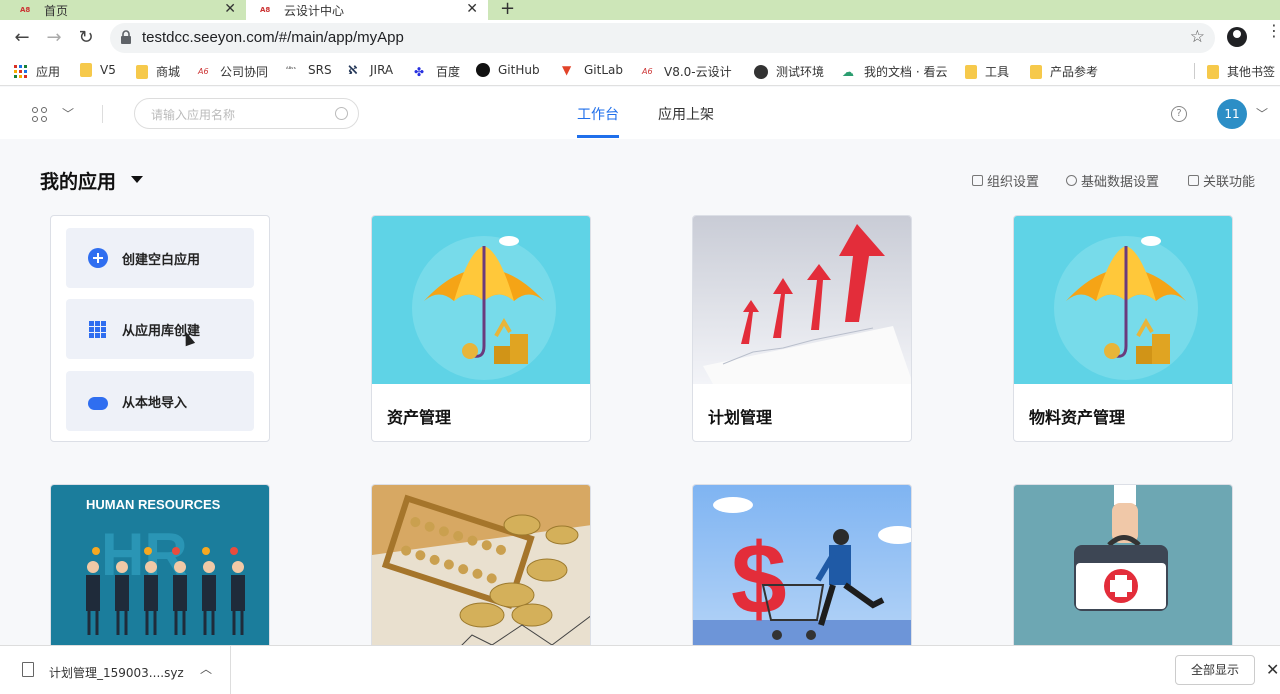 The width and height of the screenshot is (1280, 694). I want to click on app-name: 资产管理, so click(419, 417).